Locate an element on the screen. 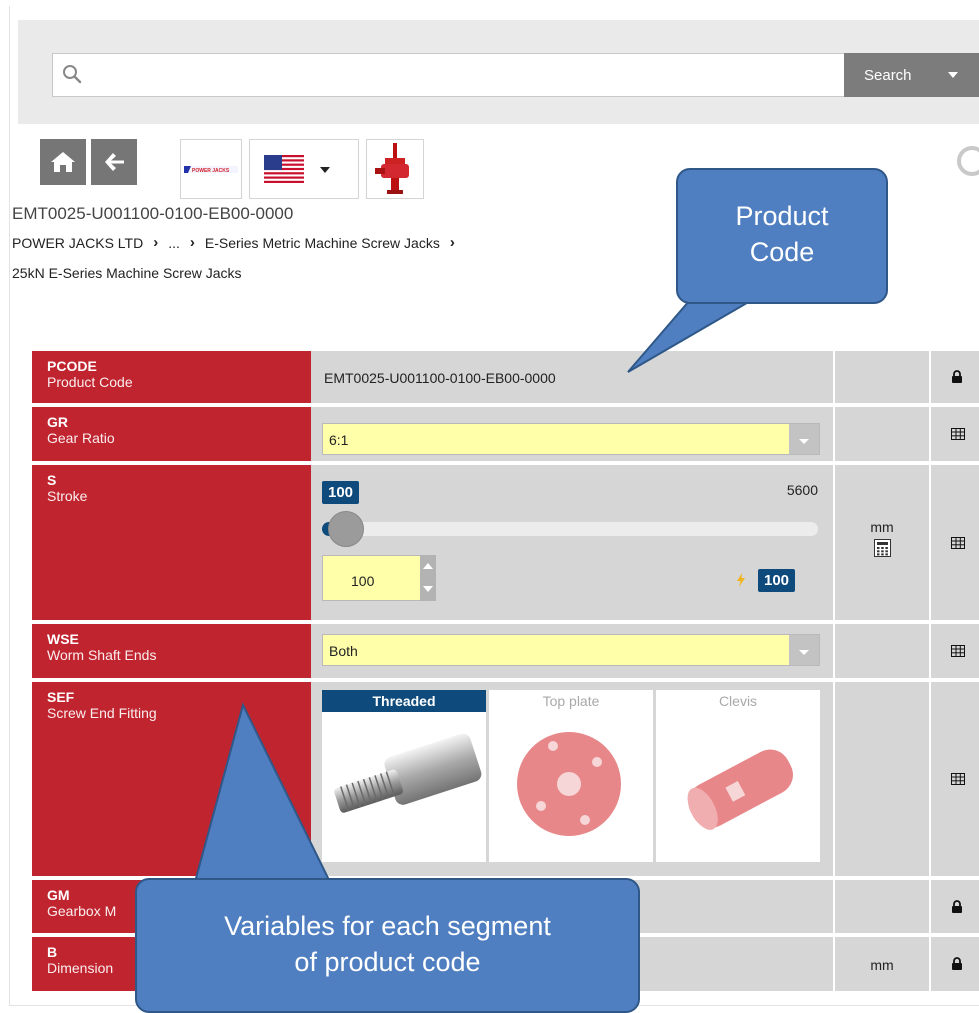 This screenshot has width=979, height=1013. callout-line: Code is located at coordinates (782, 252).